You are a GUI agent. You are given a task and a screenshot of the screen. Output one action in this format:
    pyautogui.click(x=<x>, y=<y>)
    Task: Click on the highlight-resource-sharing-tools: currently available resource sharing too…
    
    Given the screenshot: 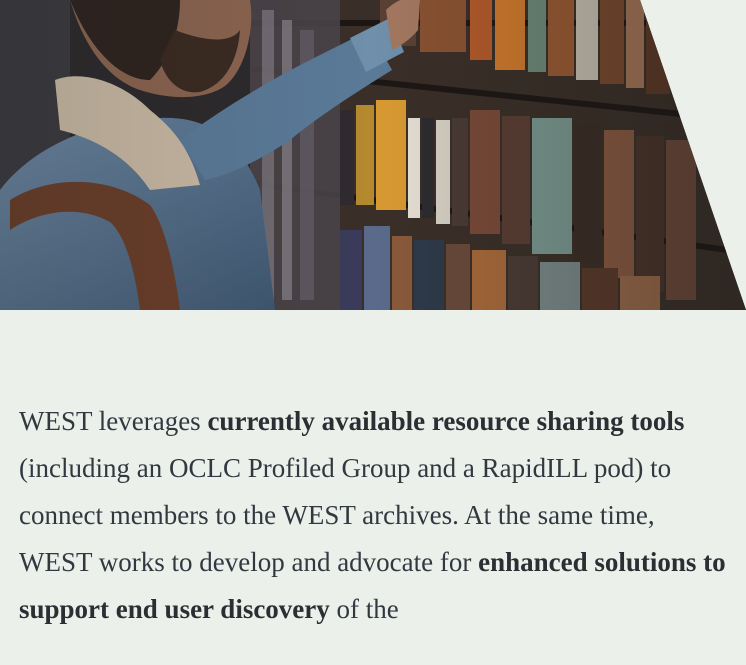 What is the action you would take?
    pyautogui.click(x=446, y=421)
    